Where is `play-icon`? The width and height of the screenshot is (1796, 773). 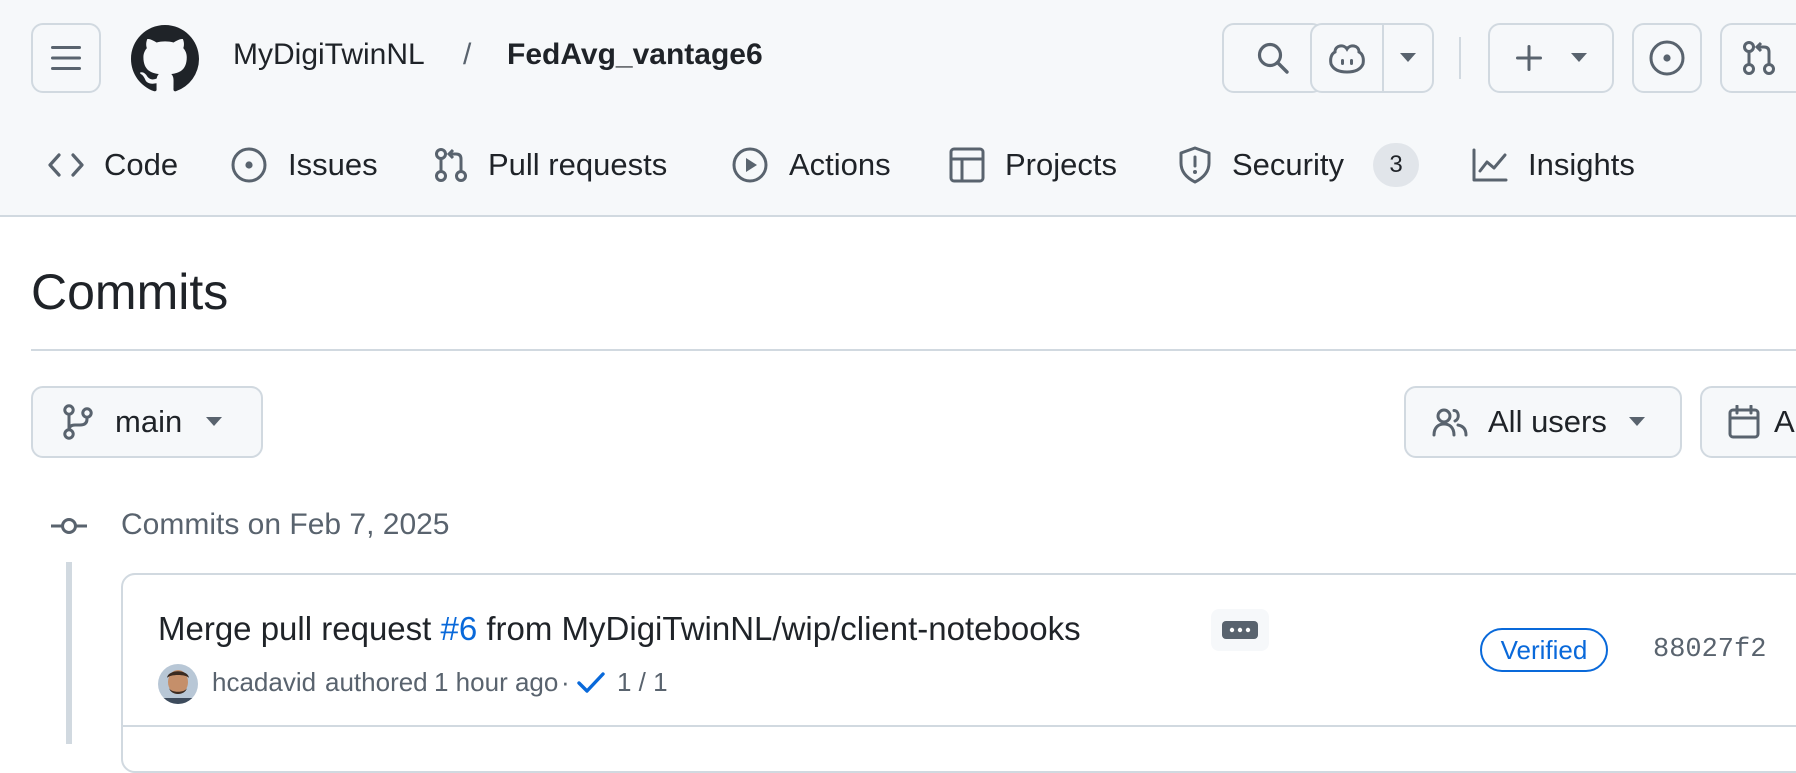 play-icon is located at coordinates (750, 165).